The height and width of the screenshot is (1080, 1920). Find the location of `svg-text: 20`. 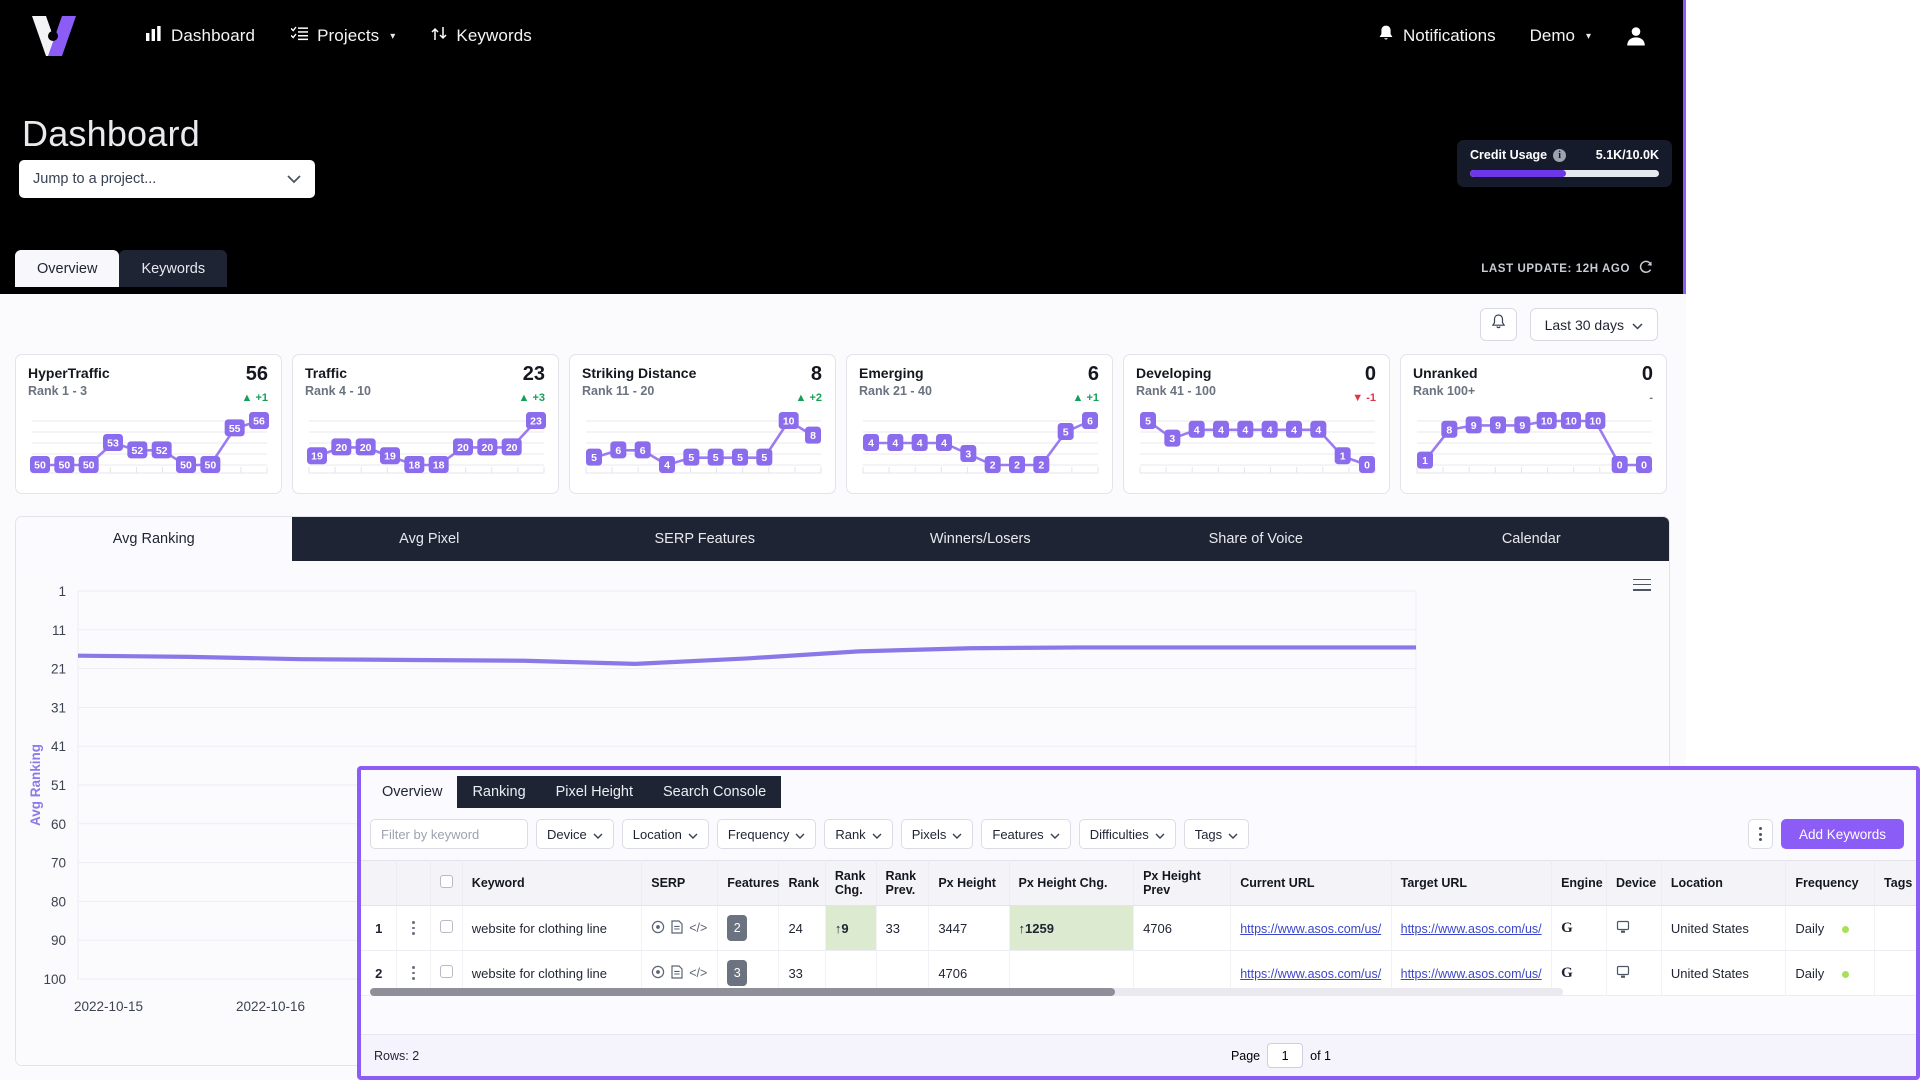

svg-text: 20 is located at coordinates (366, 448).